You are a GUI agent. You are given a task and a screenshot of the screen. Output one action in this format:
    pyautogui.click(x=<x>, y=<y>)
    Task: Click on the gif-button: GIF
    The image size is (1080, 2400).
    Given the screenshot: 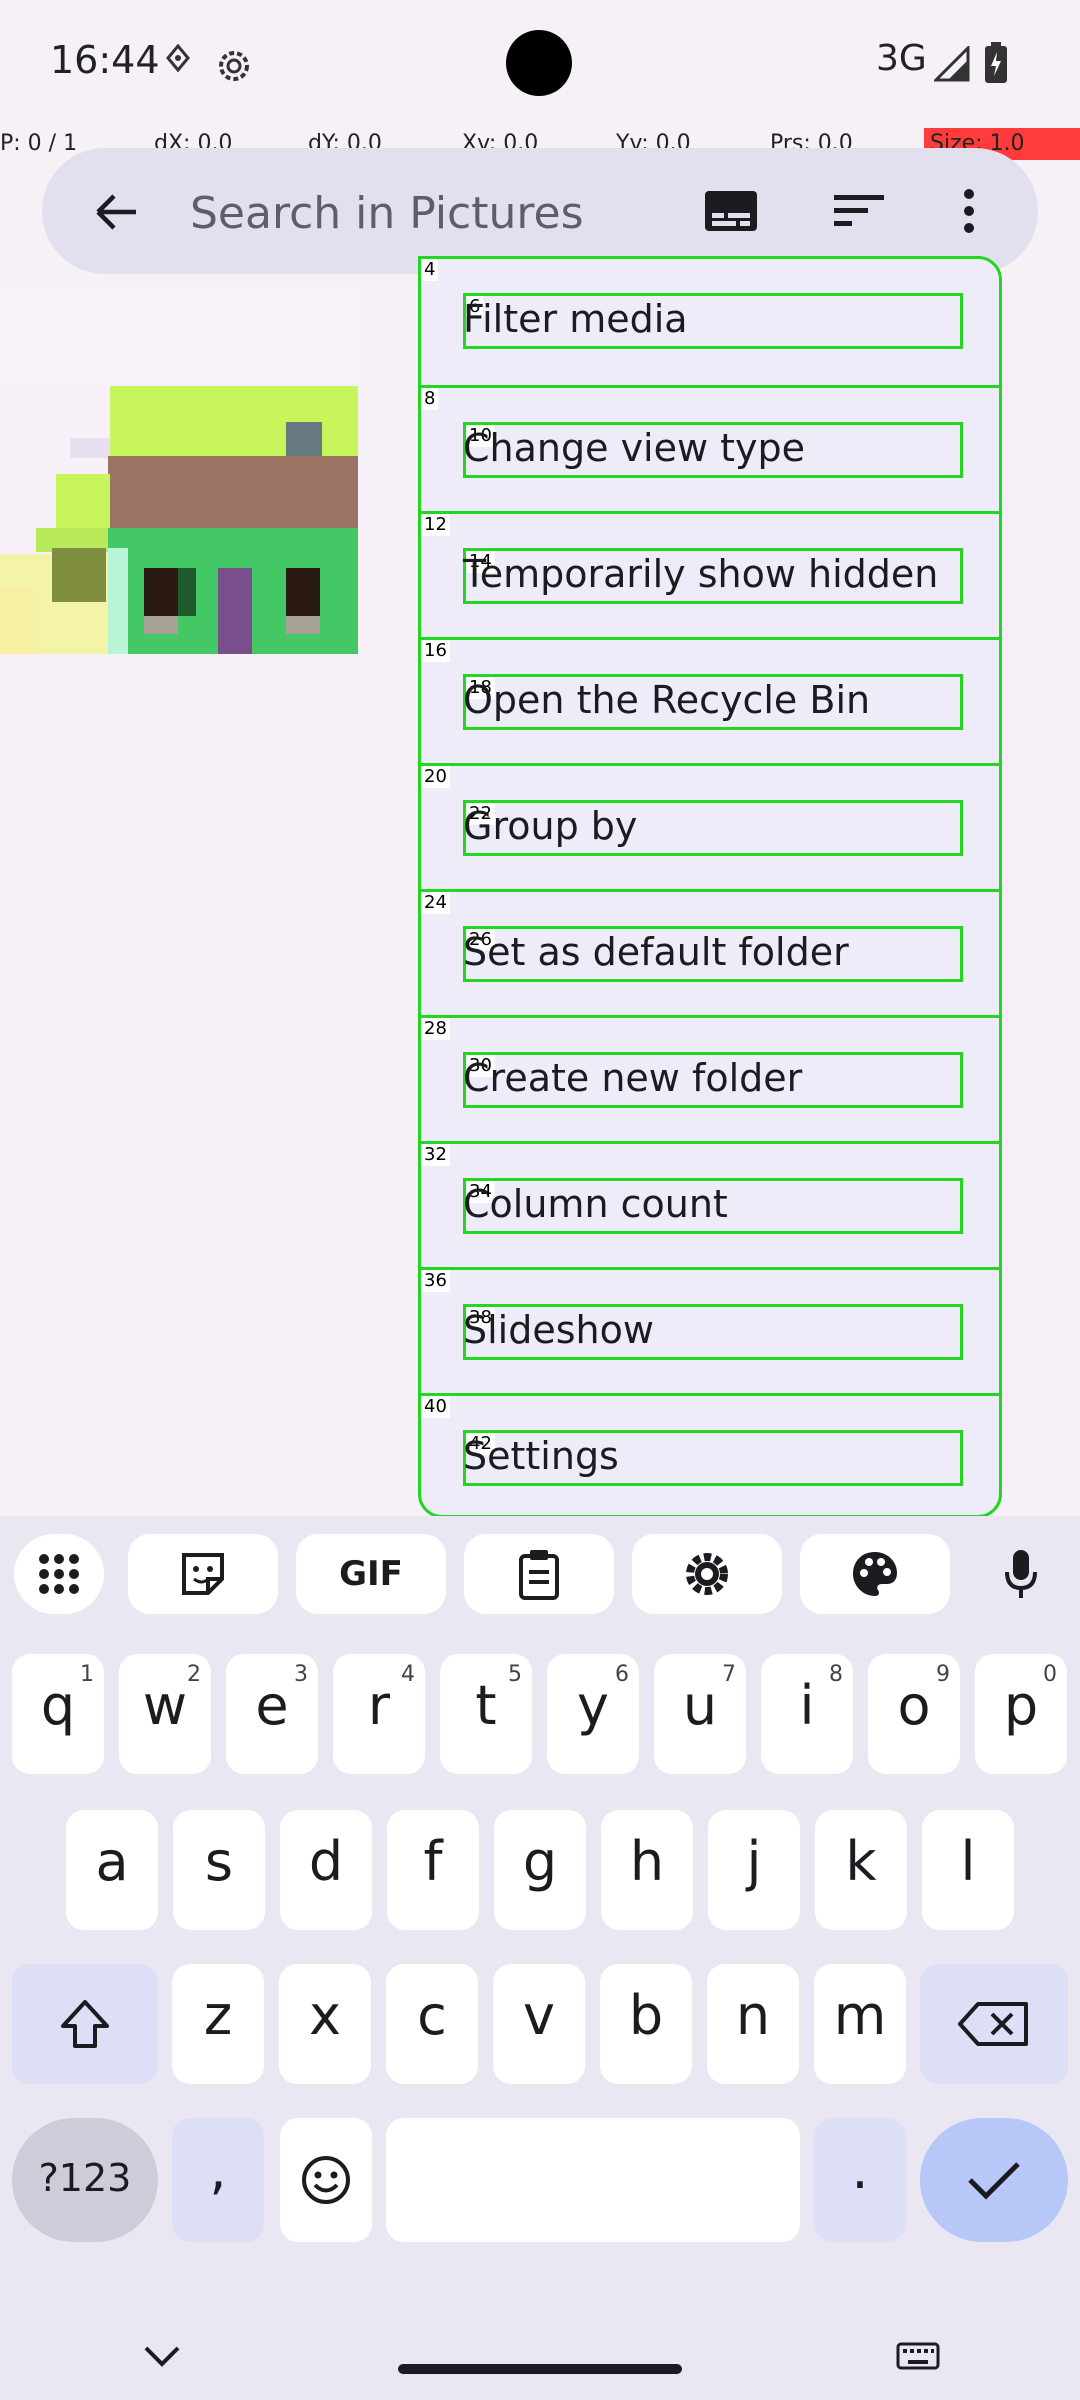 What is the action you would take?
    pyautogui.click(x=371, y=1574)
    